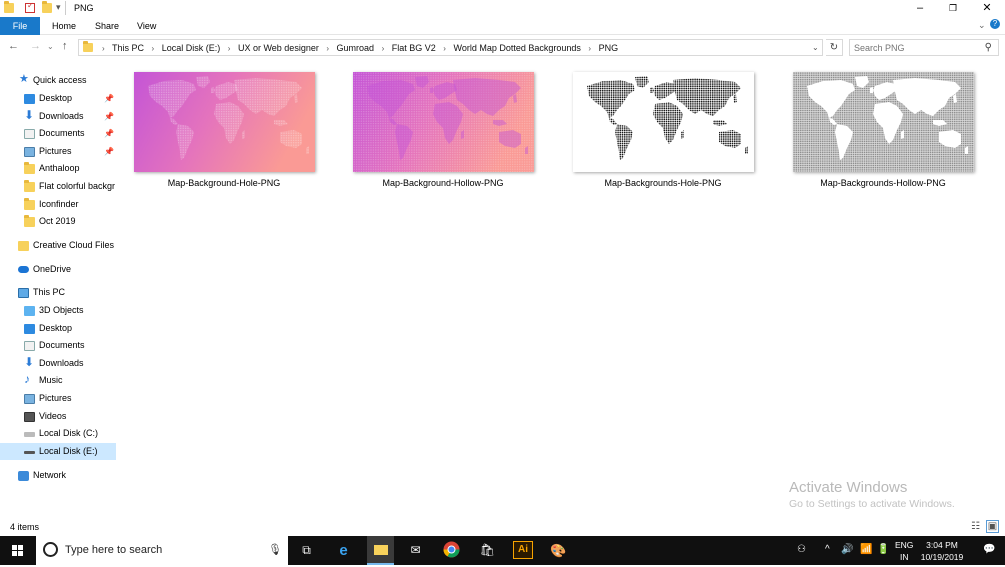 The height and width of the screenshot is (567, 1005). I want to click on search-input, so click(914, 48).